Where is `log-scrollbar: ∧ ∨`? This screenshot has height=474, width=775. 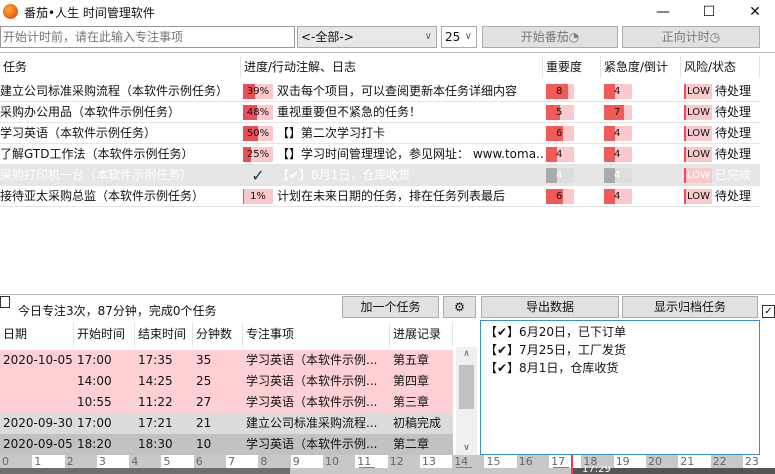
log-scrollbar: ∧ ∨ is located at coordinates (466, 401).